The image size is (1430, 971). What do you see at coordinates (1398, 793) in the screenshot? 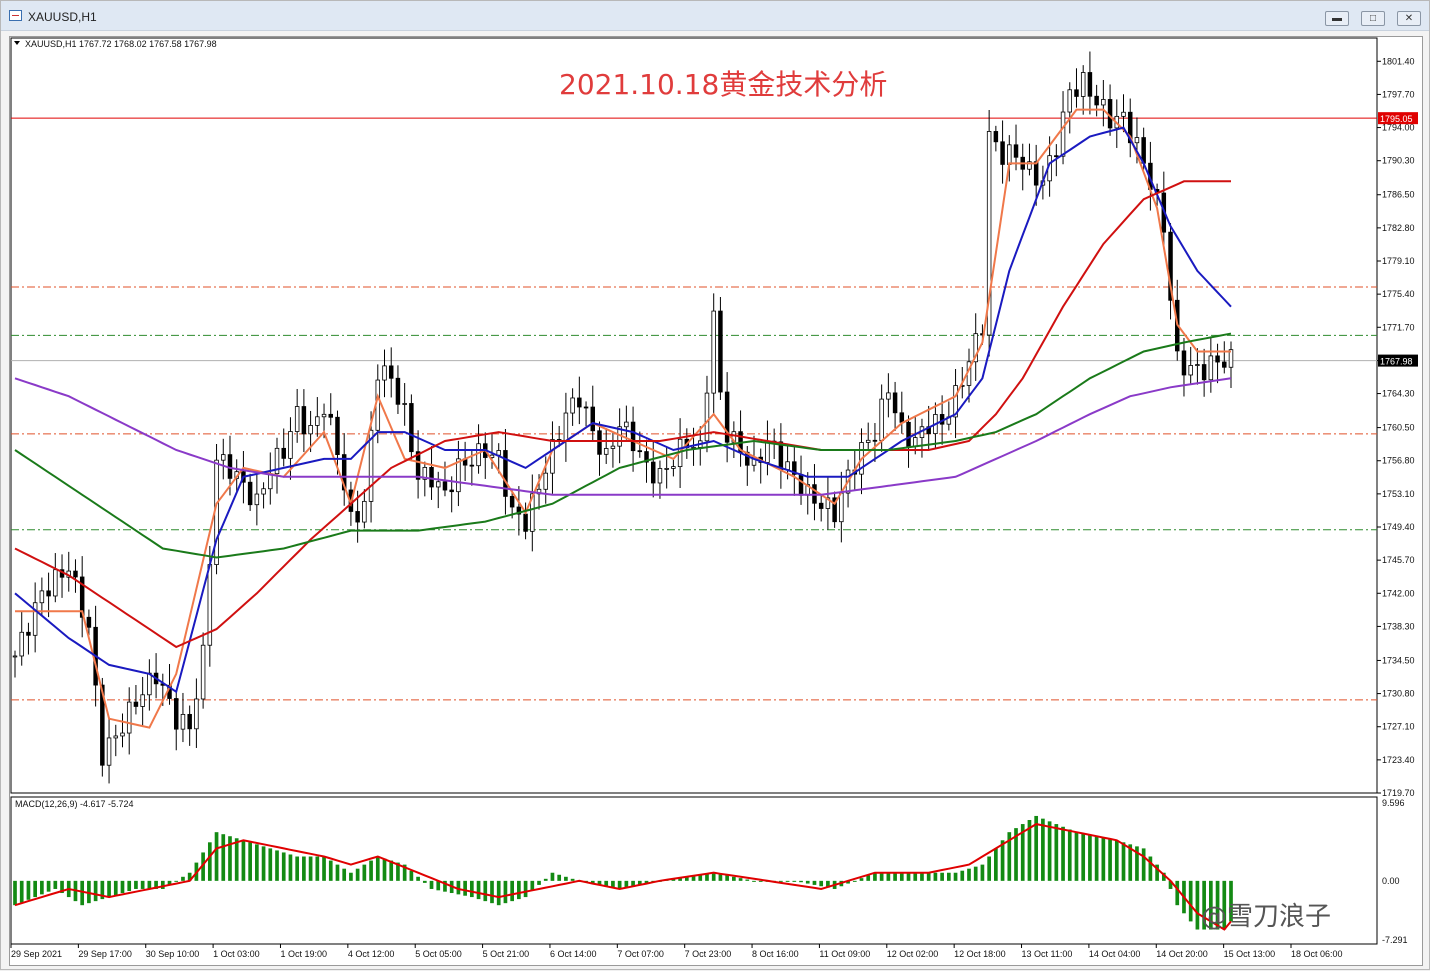
I see `y-tick-label: 1719.70` at bounding box center [1398, 793].